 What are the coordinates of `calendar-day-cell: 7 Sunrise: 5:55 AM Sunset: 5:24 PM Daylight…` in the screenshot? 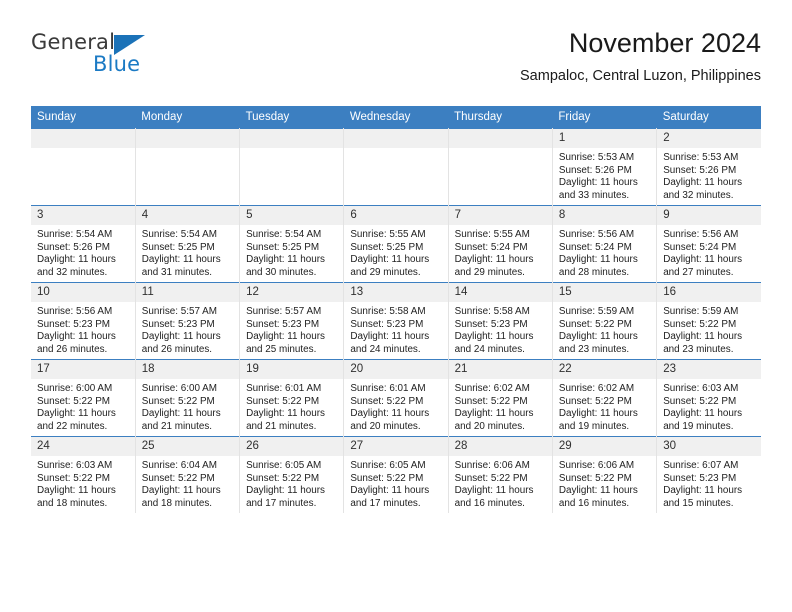 It's located at (500, 244).